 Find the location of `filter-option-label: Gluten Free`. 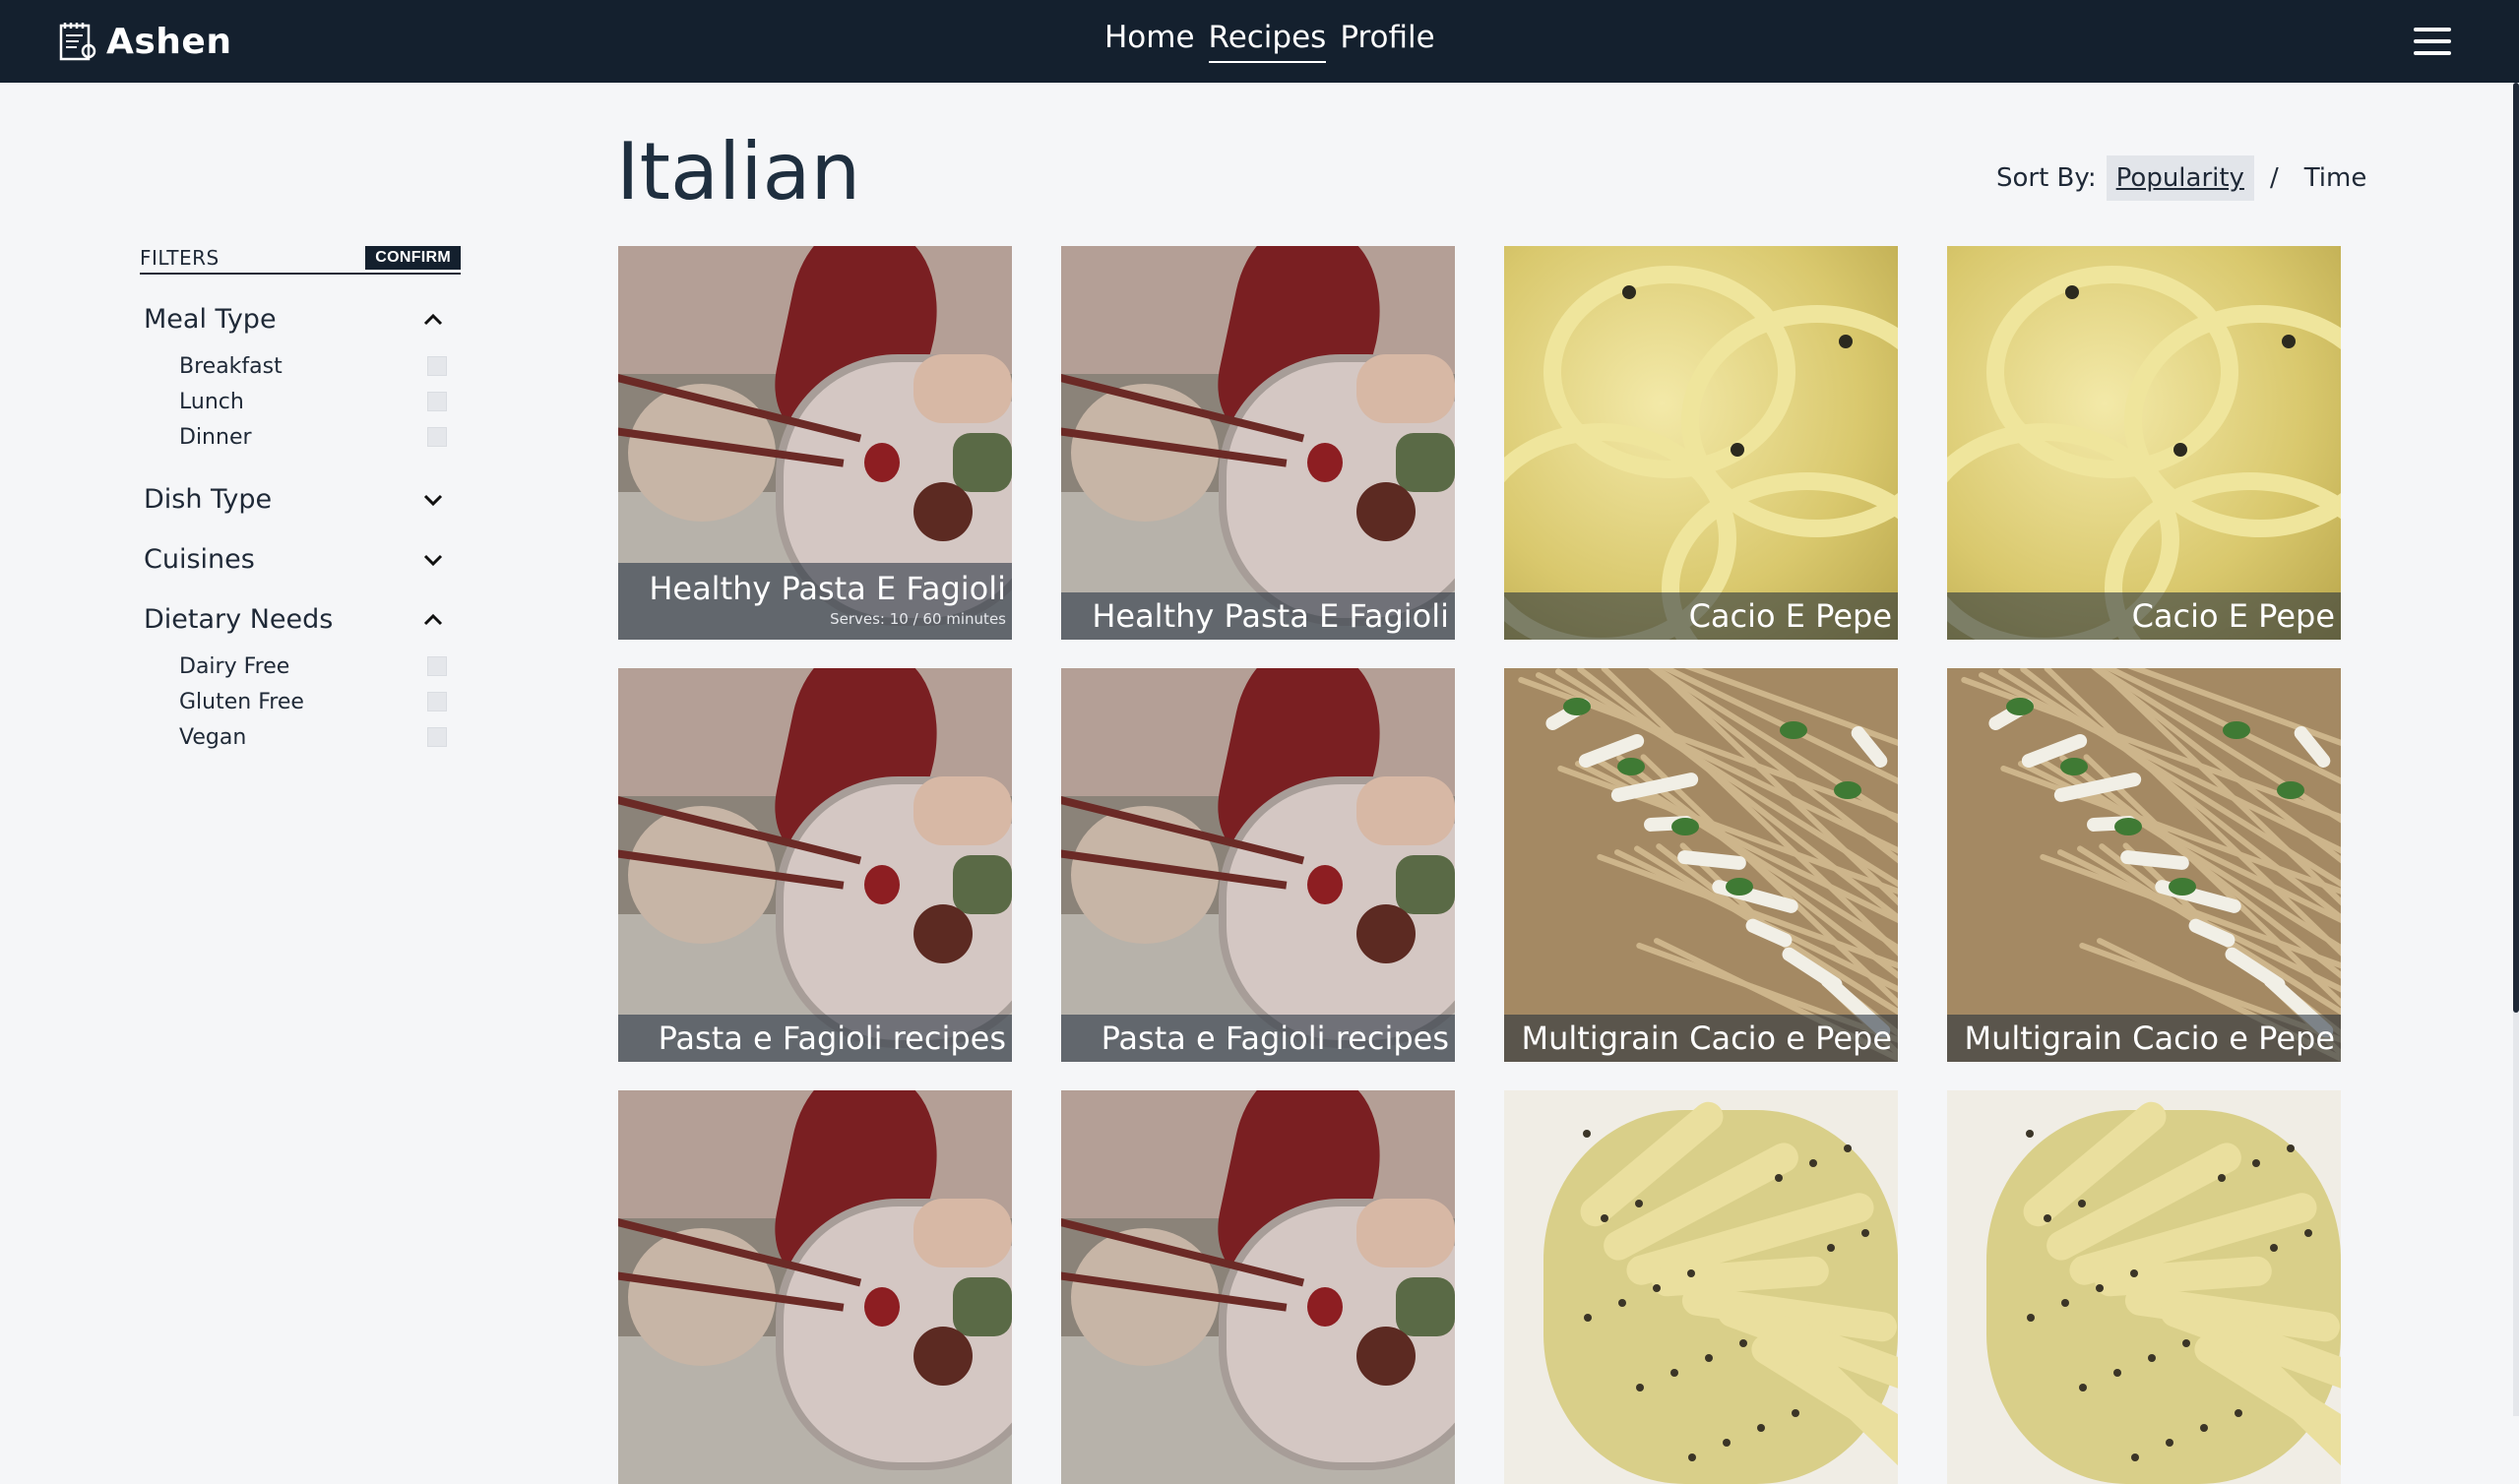

filter-option-label: Gluten Free is located at coordinates (241, 701).